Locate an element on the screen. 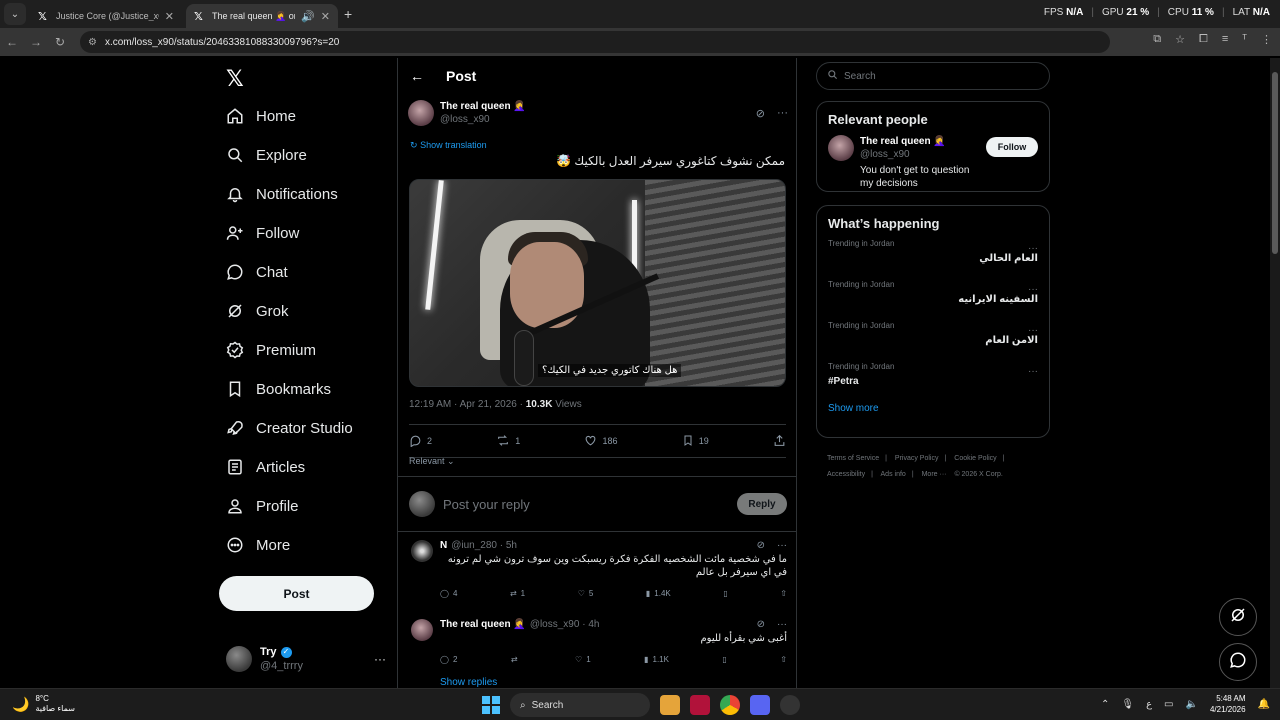 The height and width of the screenshot is (720, 1280). back-arrow-icon: ← is located at coordinates (417, 76).